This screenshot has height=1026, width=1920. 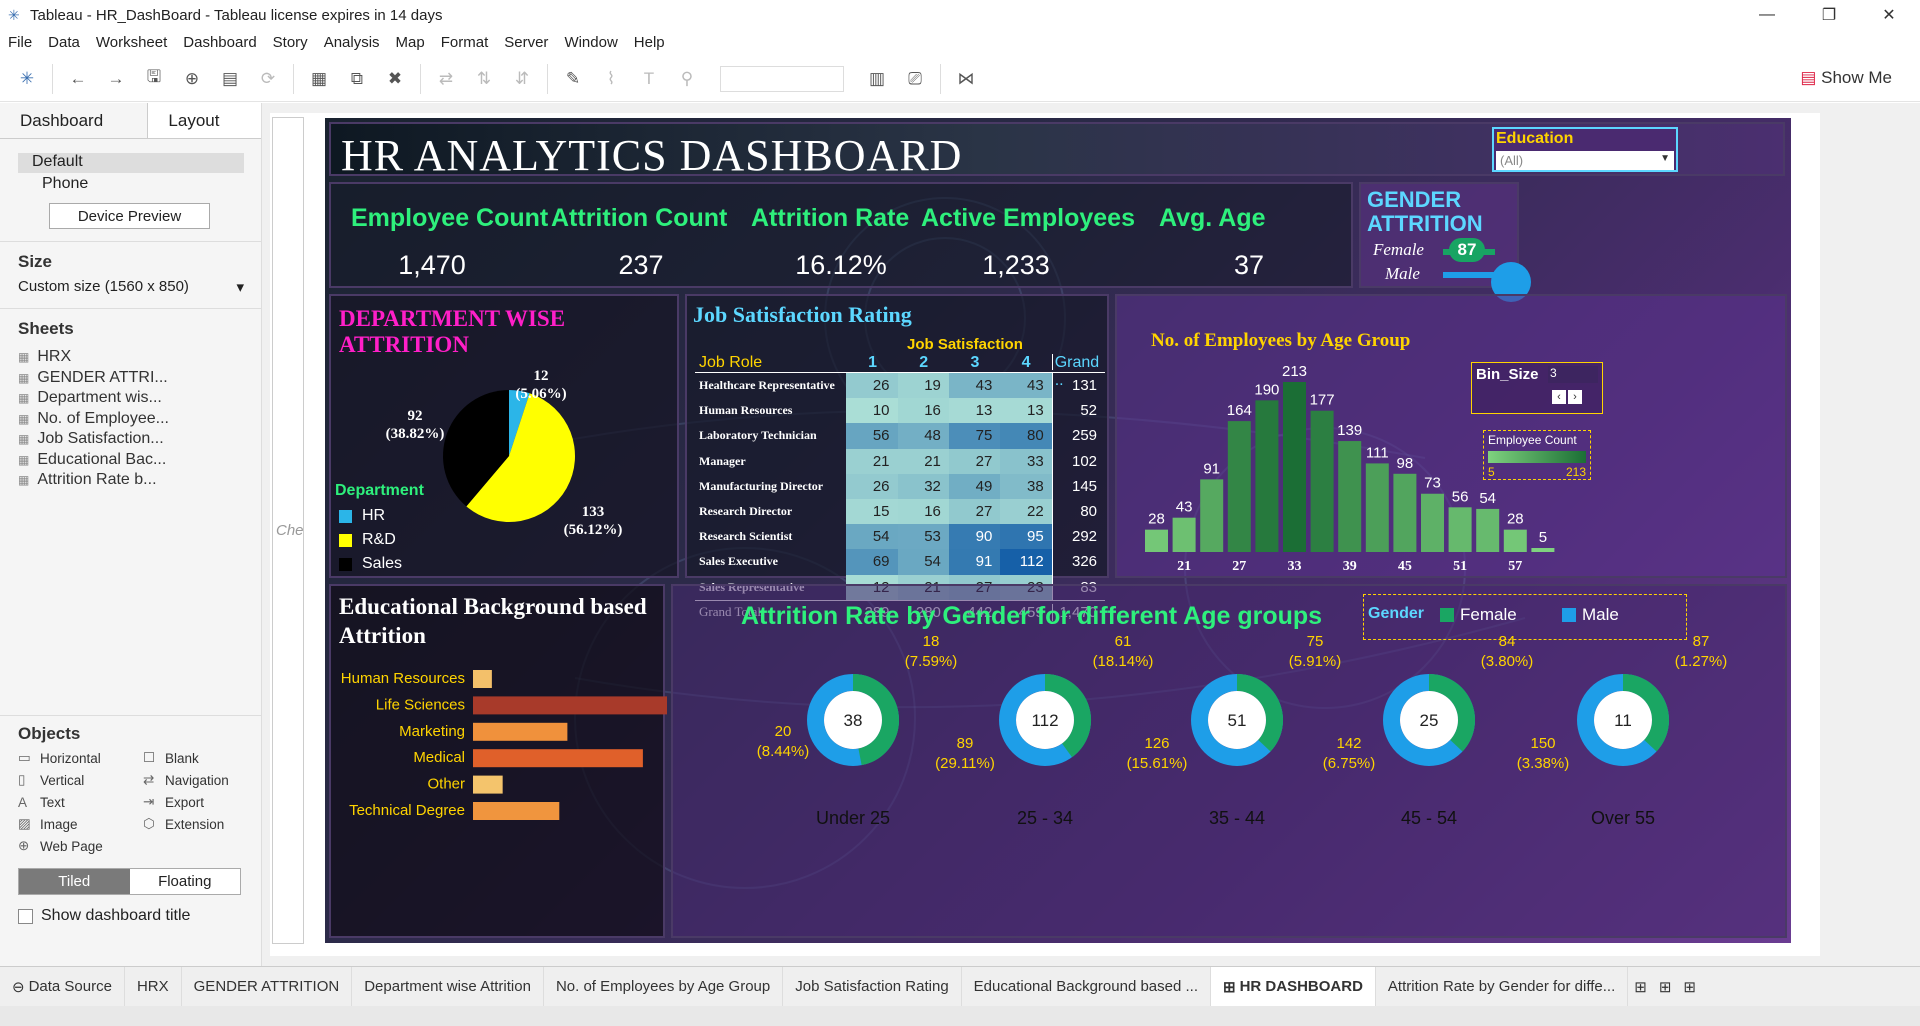 I want to click on new-dashboard-icon: ⊞, so click(x=1665, y=987).